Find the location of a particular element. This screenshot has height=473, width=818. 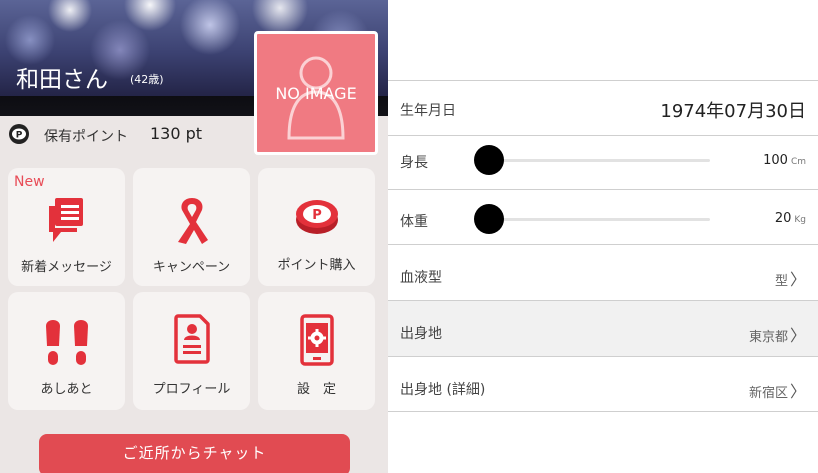

no-image-label: NO IMAGE is located at coordinates (316, 93).